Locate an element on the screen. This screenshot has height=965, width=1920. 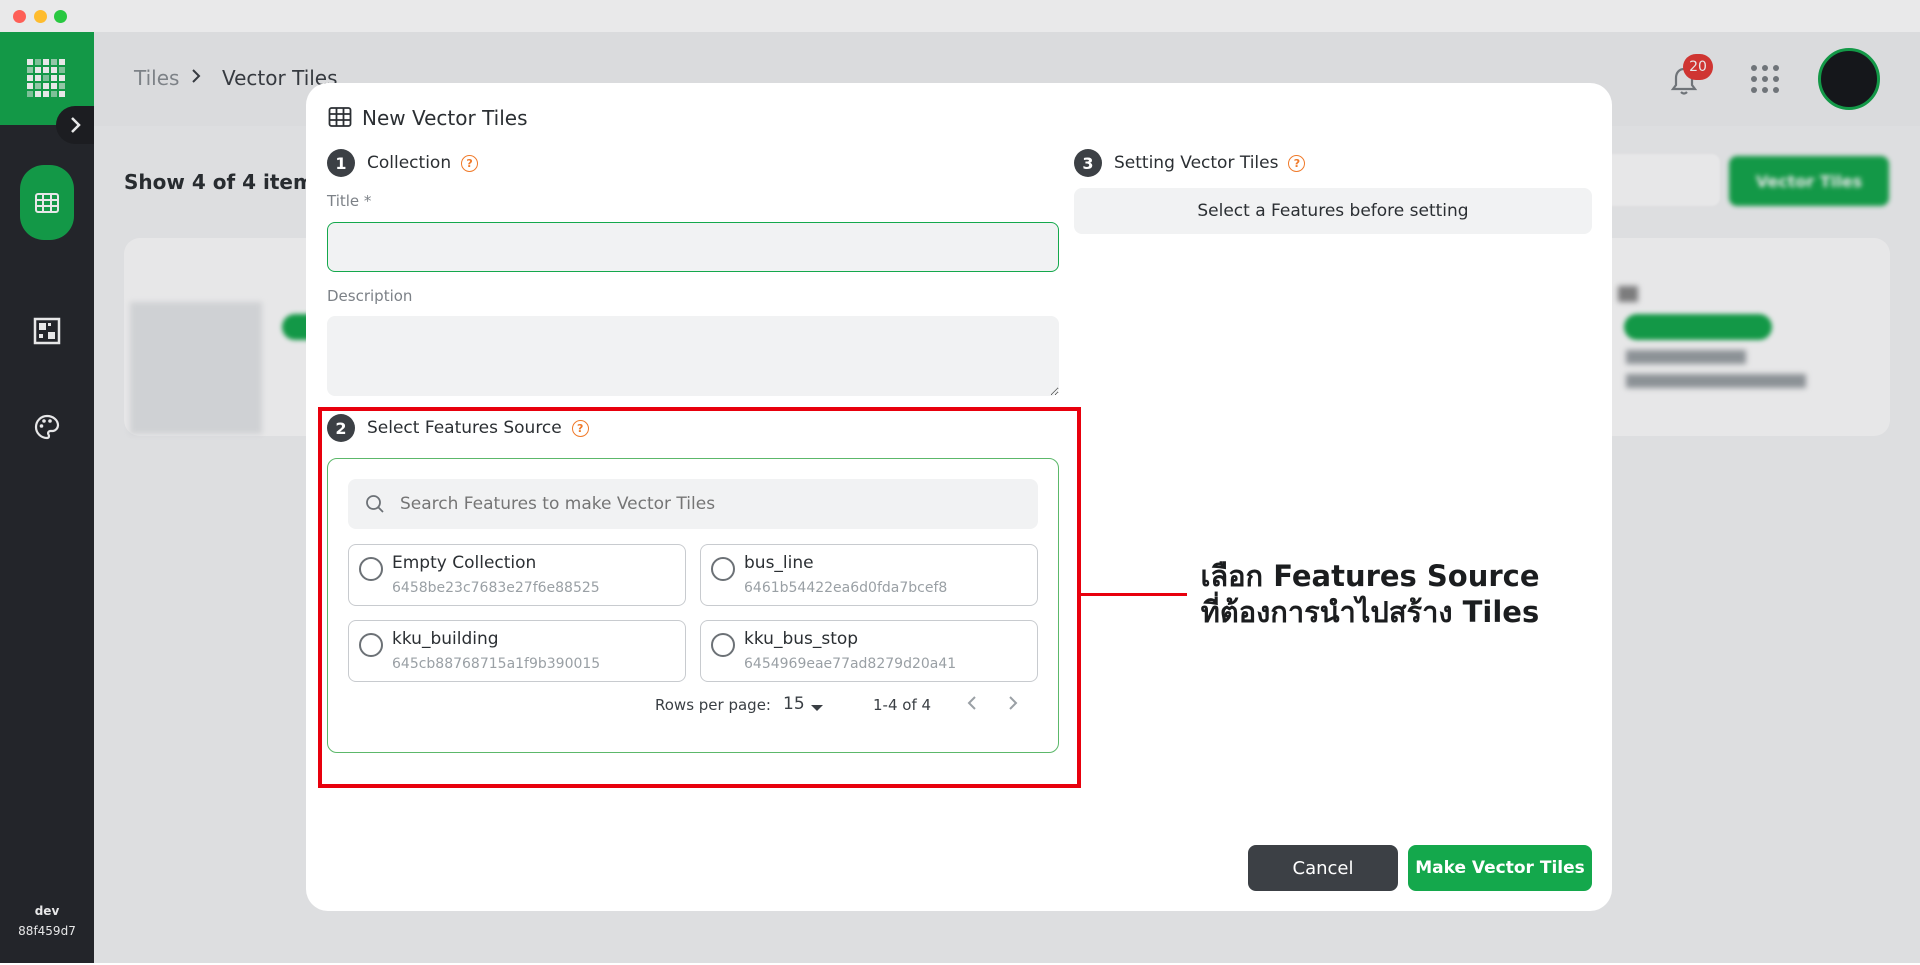
step-setting-vector-tiles: 3 Setting Vector Tiles ? is located at coordinates (1190, 163).